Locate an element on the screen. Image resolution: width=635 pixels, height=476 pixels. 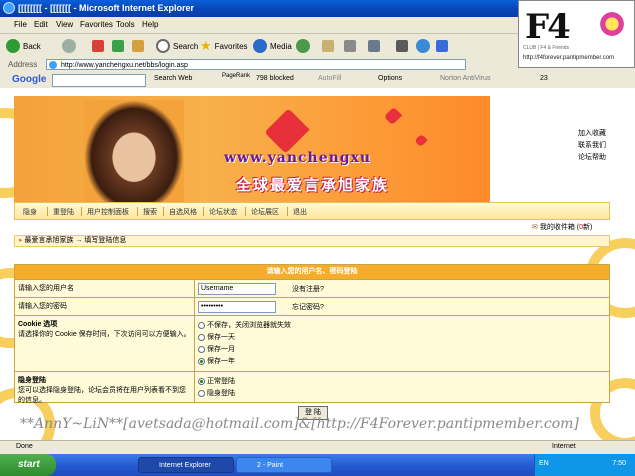
home-icon is located at coordinates (138, 46).